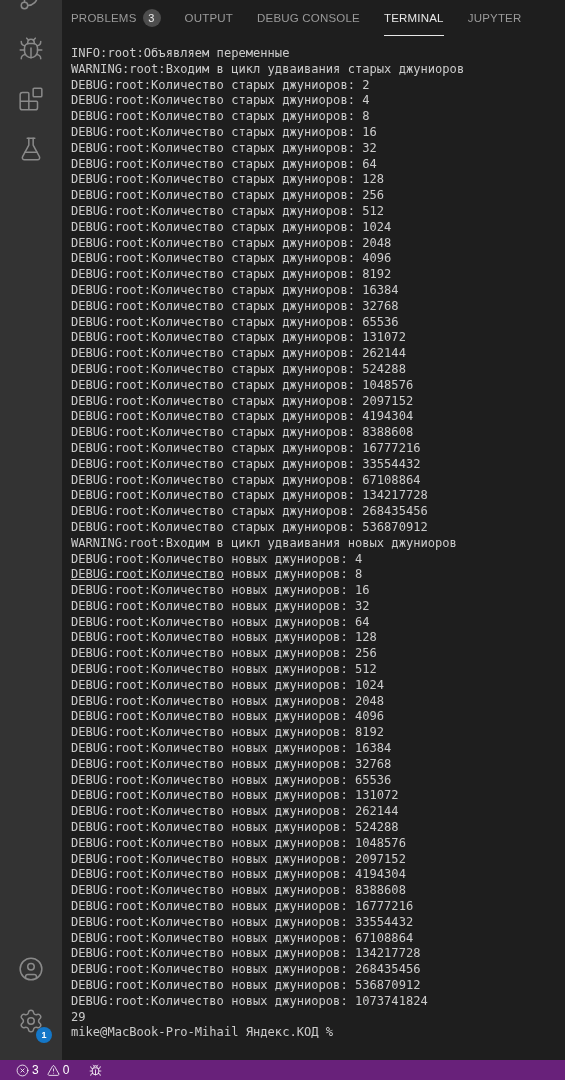 The width and height of the screenshot is (565, 1080). Describe the element at coordinates (239, 875) in the screenshot. I see `terminal-line: DEBUG:root:Количество новых джуниоров: 4194304` at that location.